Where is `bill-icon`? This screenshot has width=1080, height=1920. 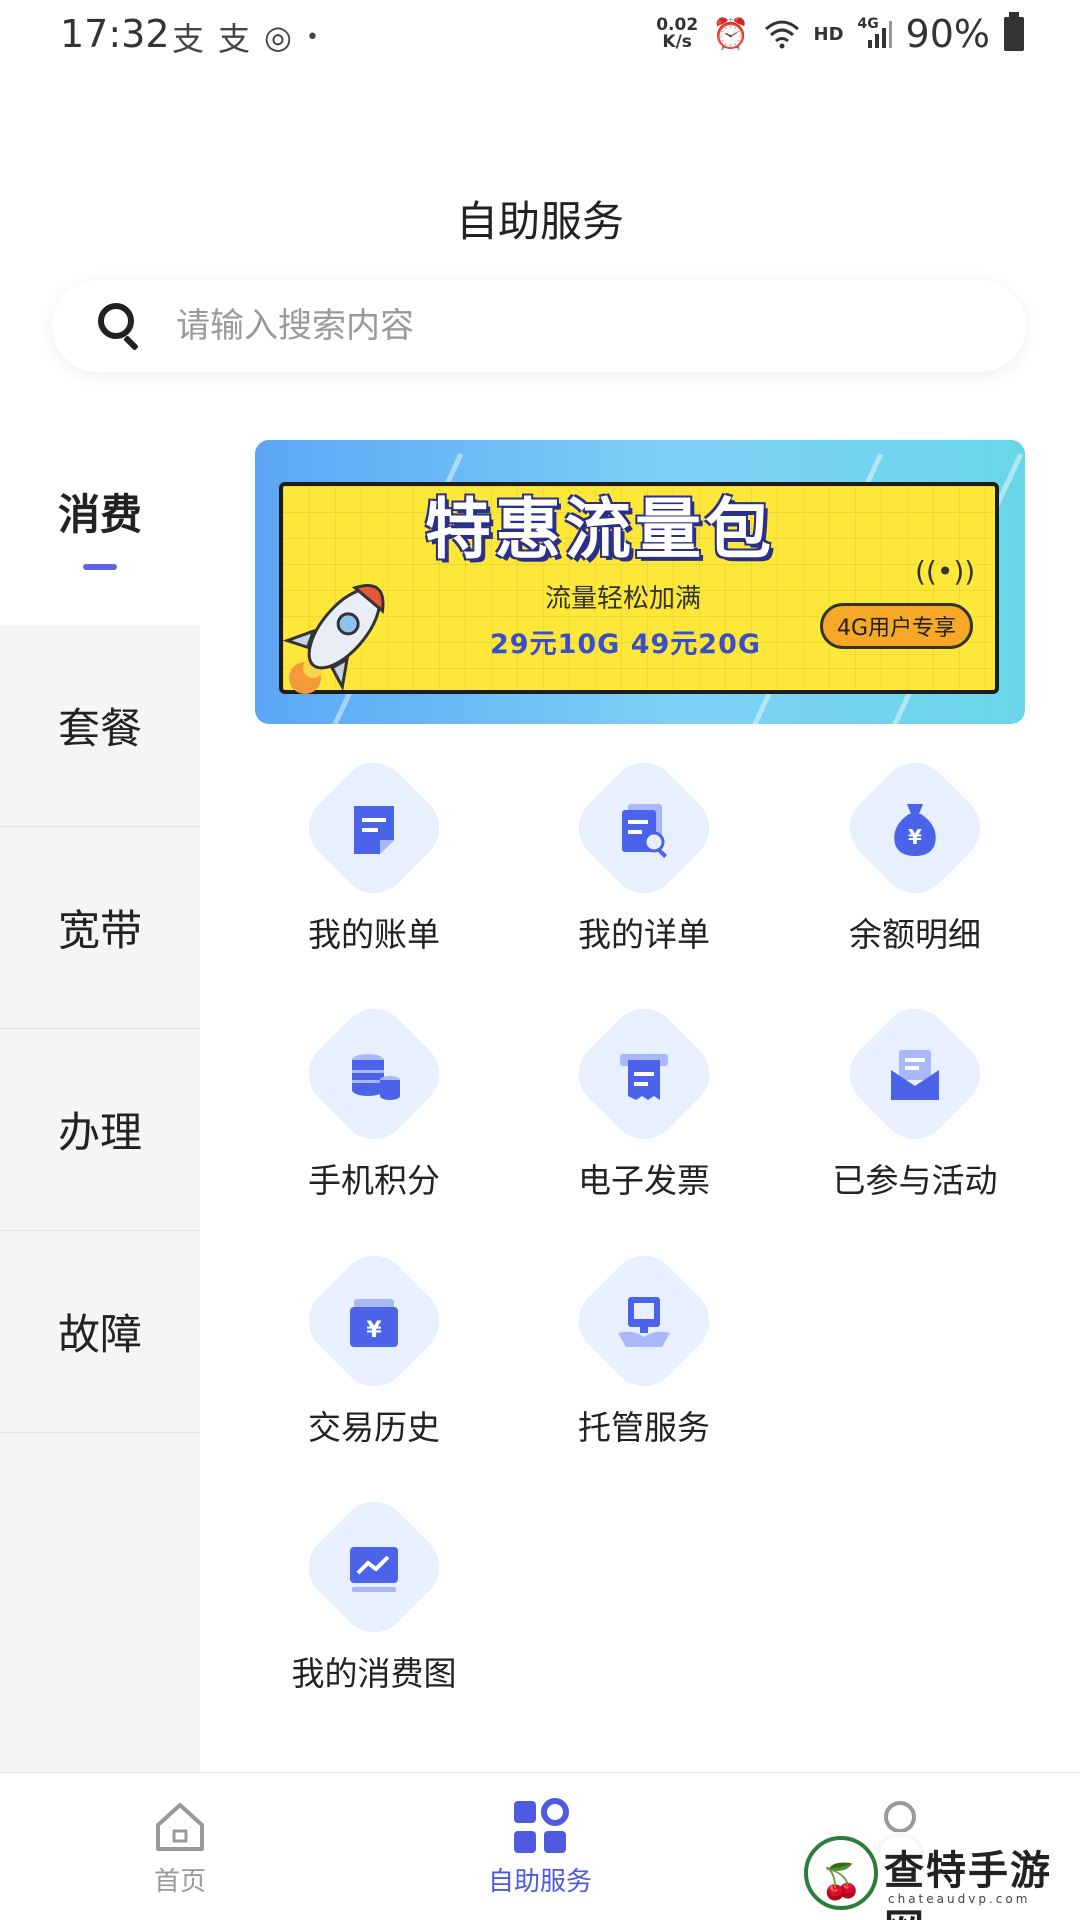 bill-icon is located at coordinates (374, 830).